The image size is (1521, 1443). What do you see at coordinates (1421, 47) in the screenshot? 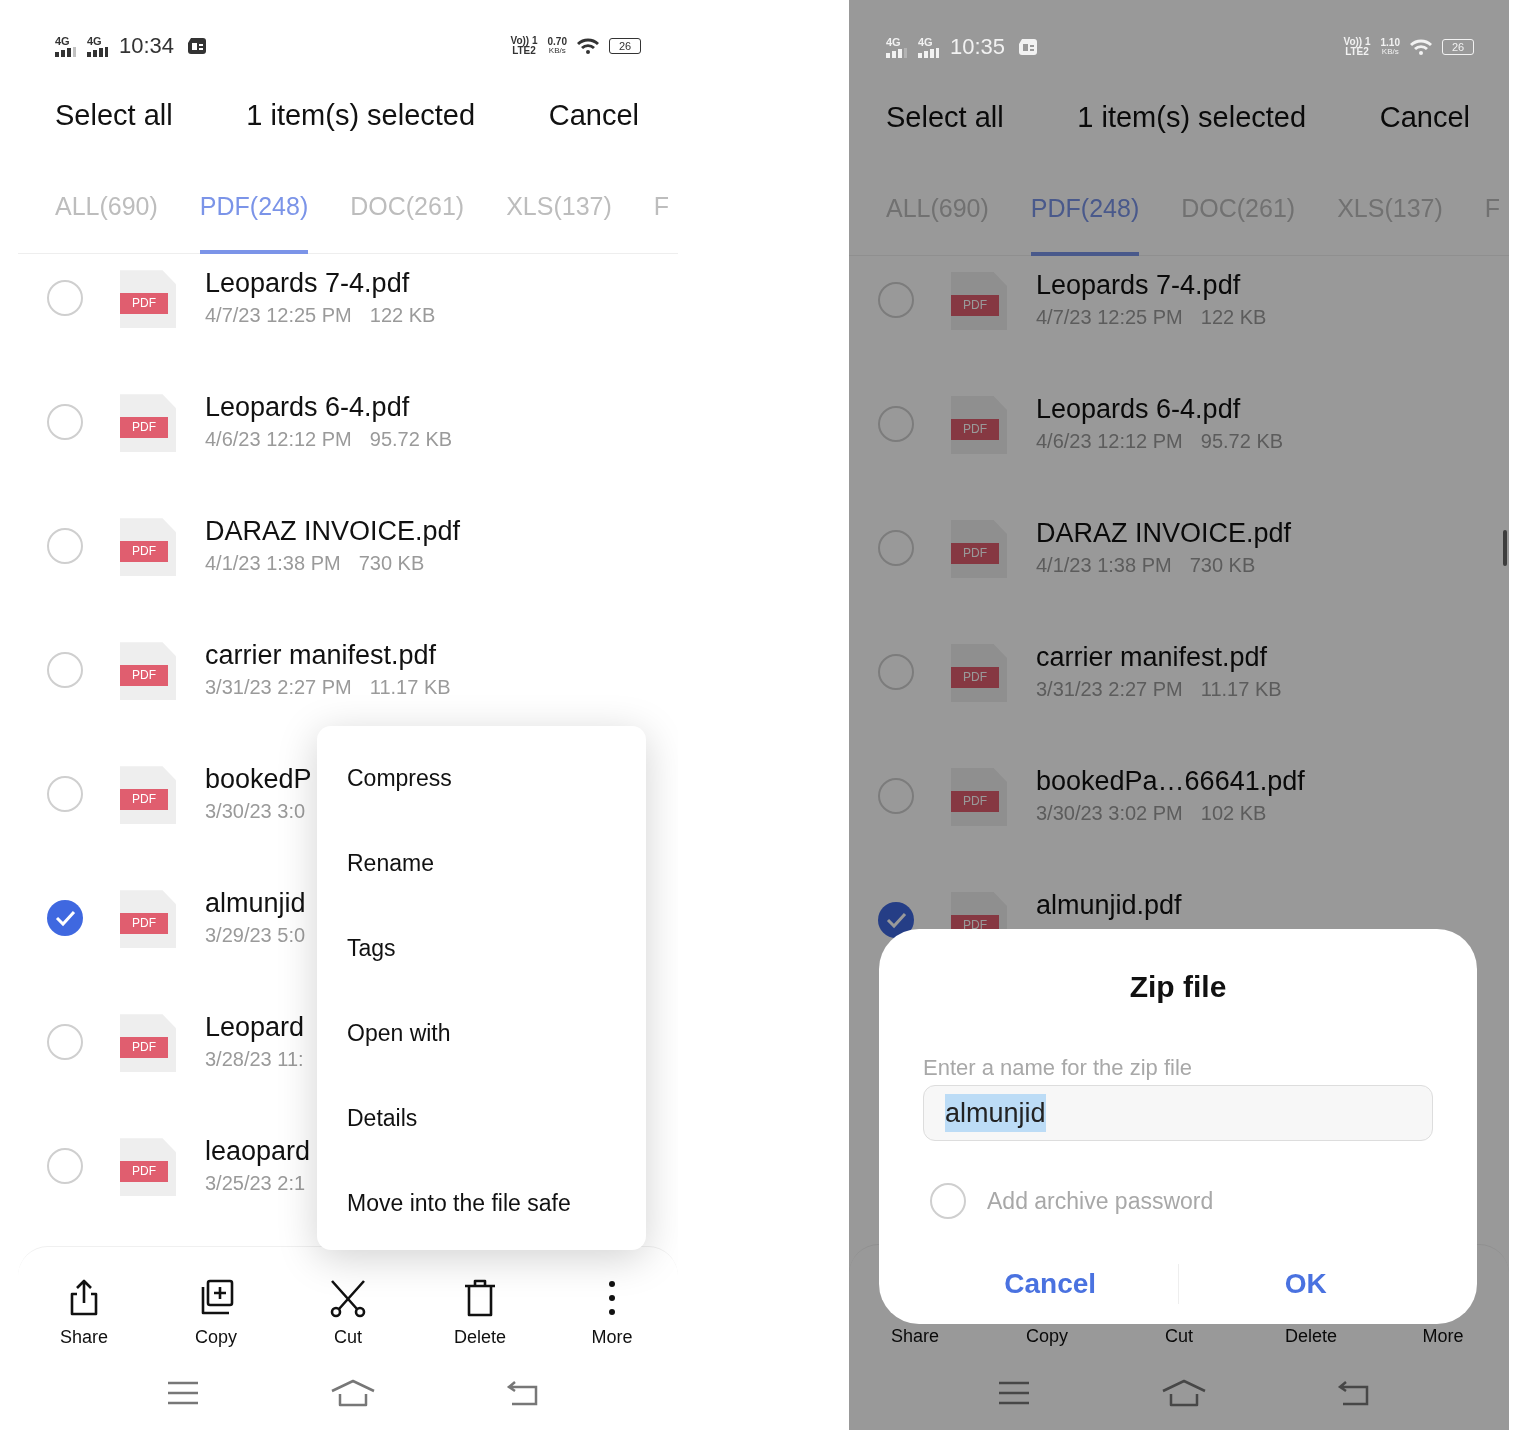
I see `wifi-icon` at bounding box center [1421, 47].